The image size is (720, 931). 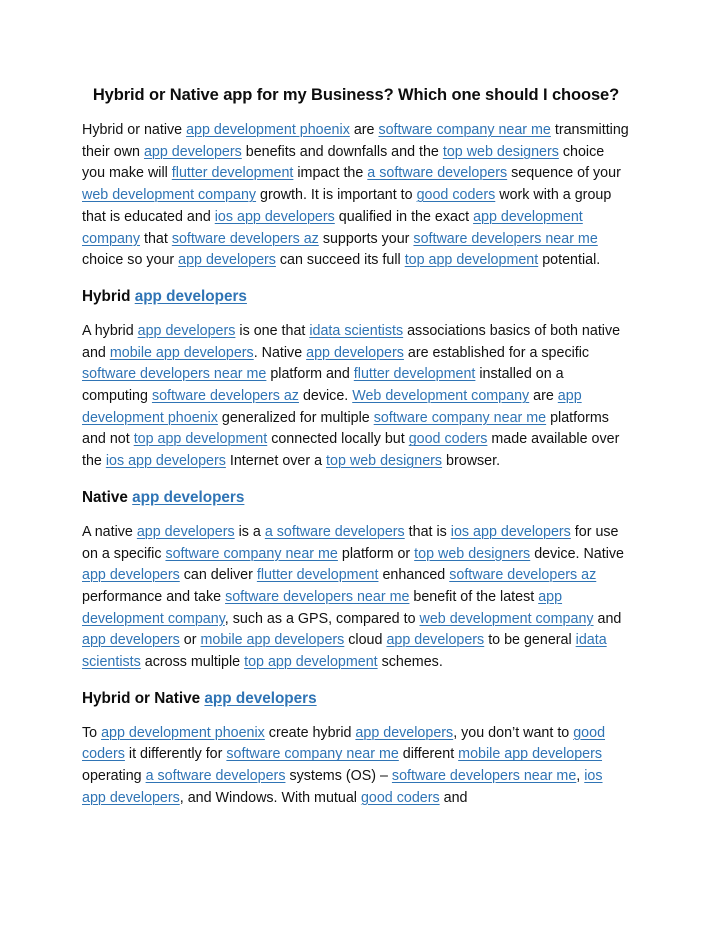 I want to click on text-run: systems (OS) –, so click(x=338, y=776).